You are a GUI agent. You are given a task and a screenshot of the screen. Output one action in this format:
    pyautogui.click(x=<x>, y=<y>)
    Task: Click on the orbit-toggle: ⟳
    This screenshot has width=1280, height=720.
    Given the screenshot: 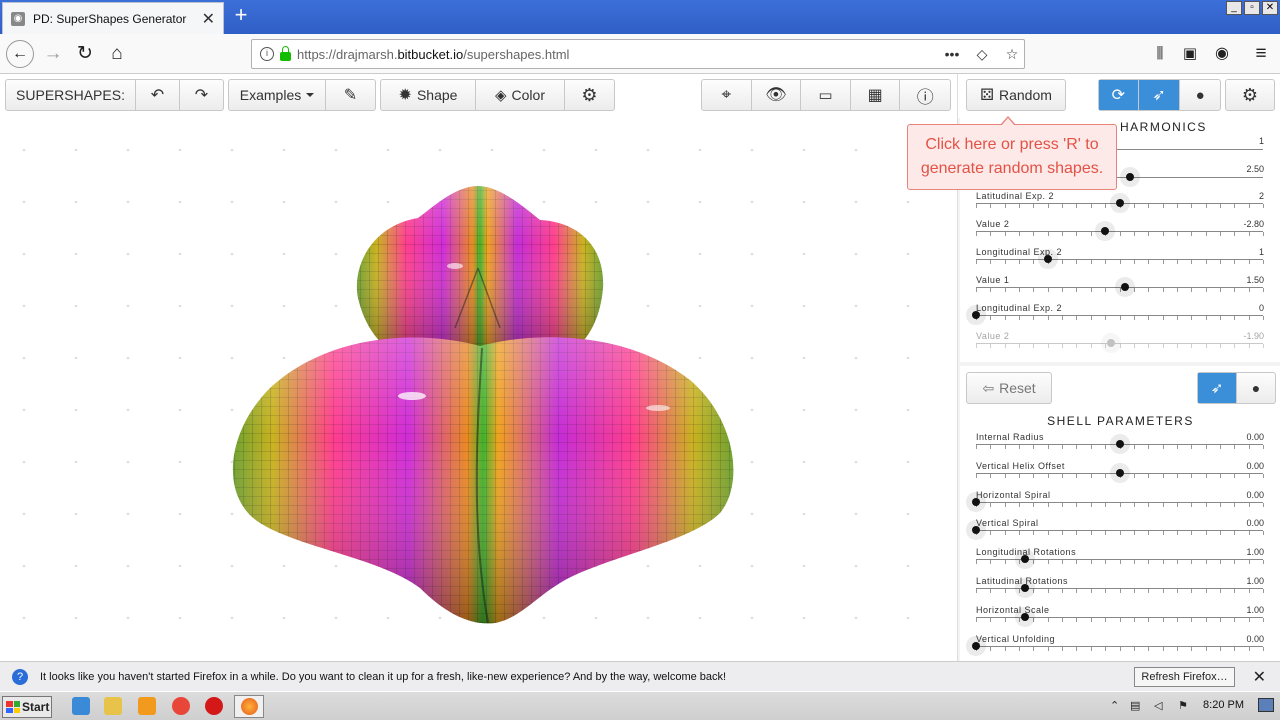 What is the action you would take?
    pyautogui.click(x=1119, y=95)
    